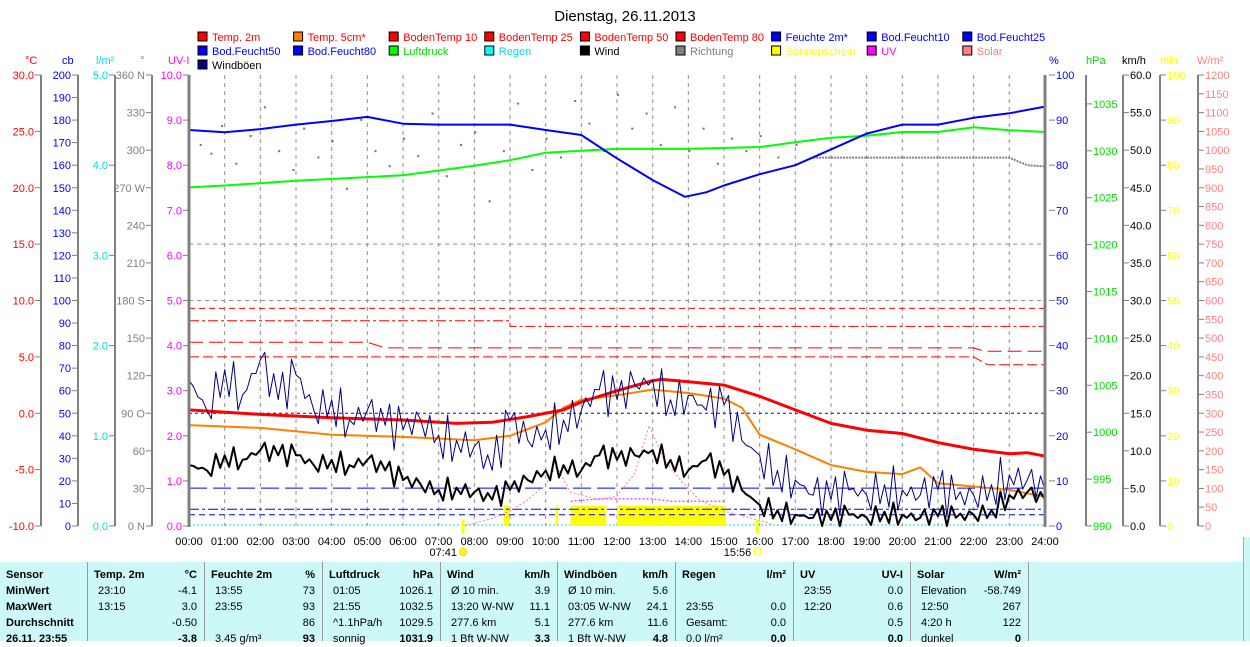 This screenshot has height=647, width=1250. What do you see at coordinates (852, 603) in the screenshot?
I see `table-column: UV UV-I 23:55 0.0 12:20 0.6 0.5 0.0` at bounding box center [852, 603].